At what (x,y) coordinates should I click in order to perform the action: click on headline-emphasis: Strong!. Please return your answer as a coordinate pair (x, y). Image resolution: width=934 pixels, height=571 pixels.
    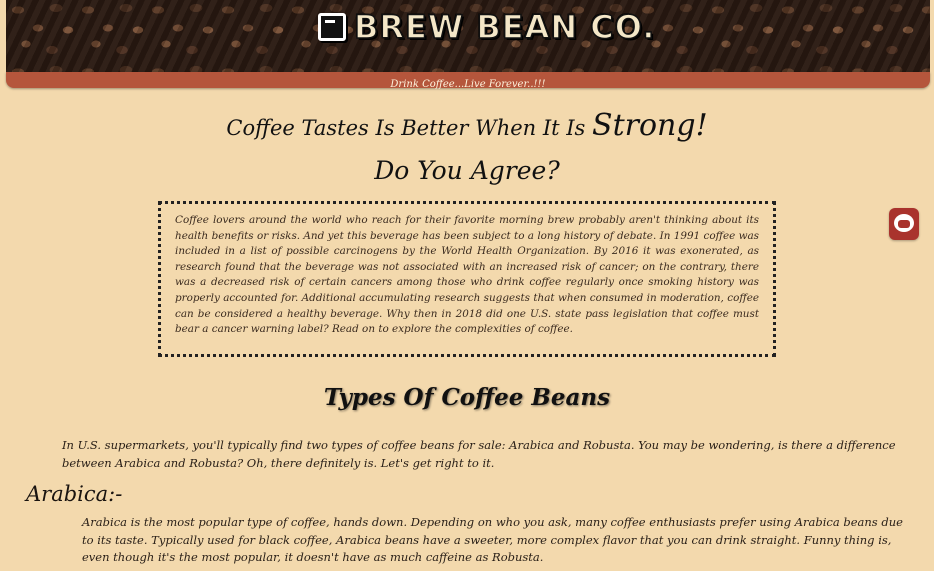
    Looking at the image, I should click on (650, 125).